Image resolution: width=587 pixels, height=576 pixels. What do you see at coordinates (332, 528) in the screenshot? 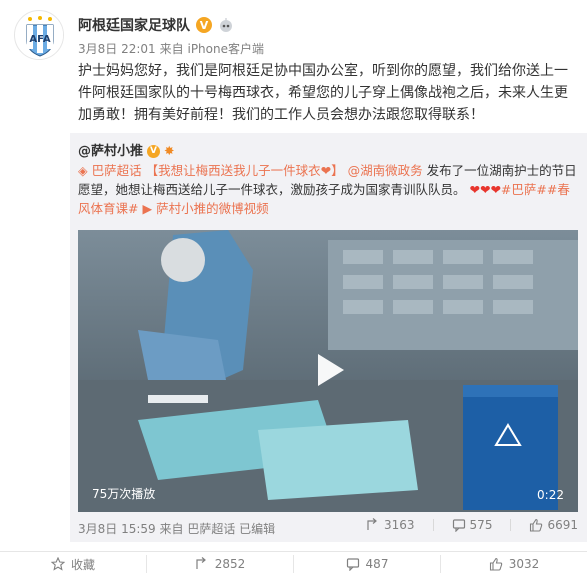
I see `repost-footer: 3月8日 15:59 来自 巴萨超话 已编辑 3163 575 6691` at bounding box center [332, 528].